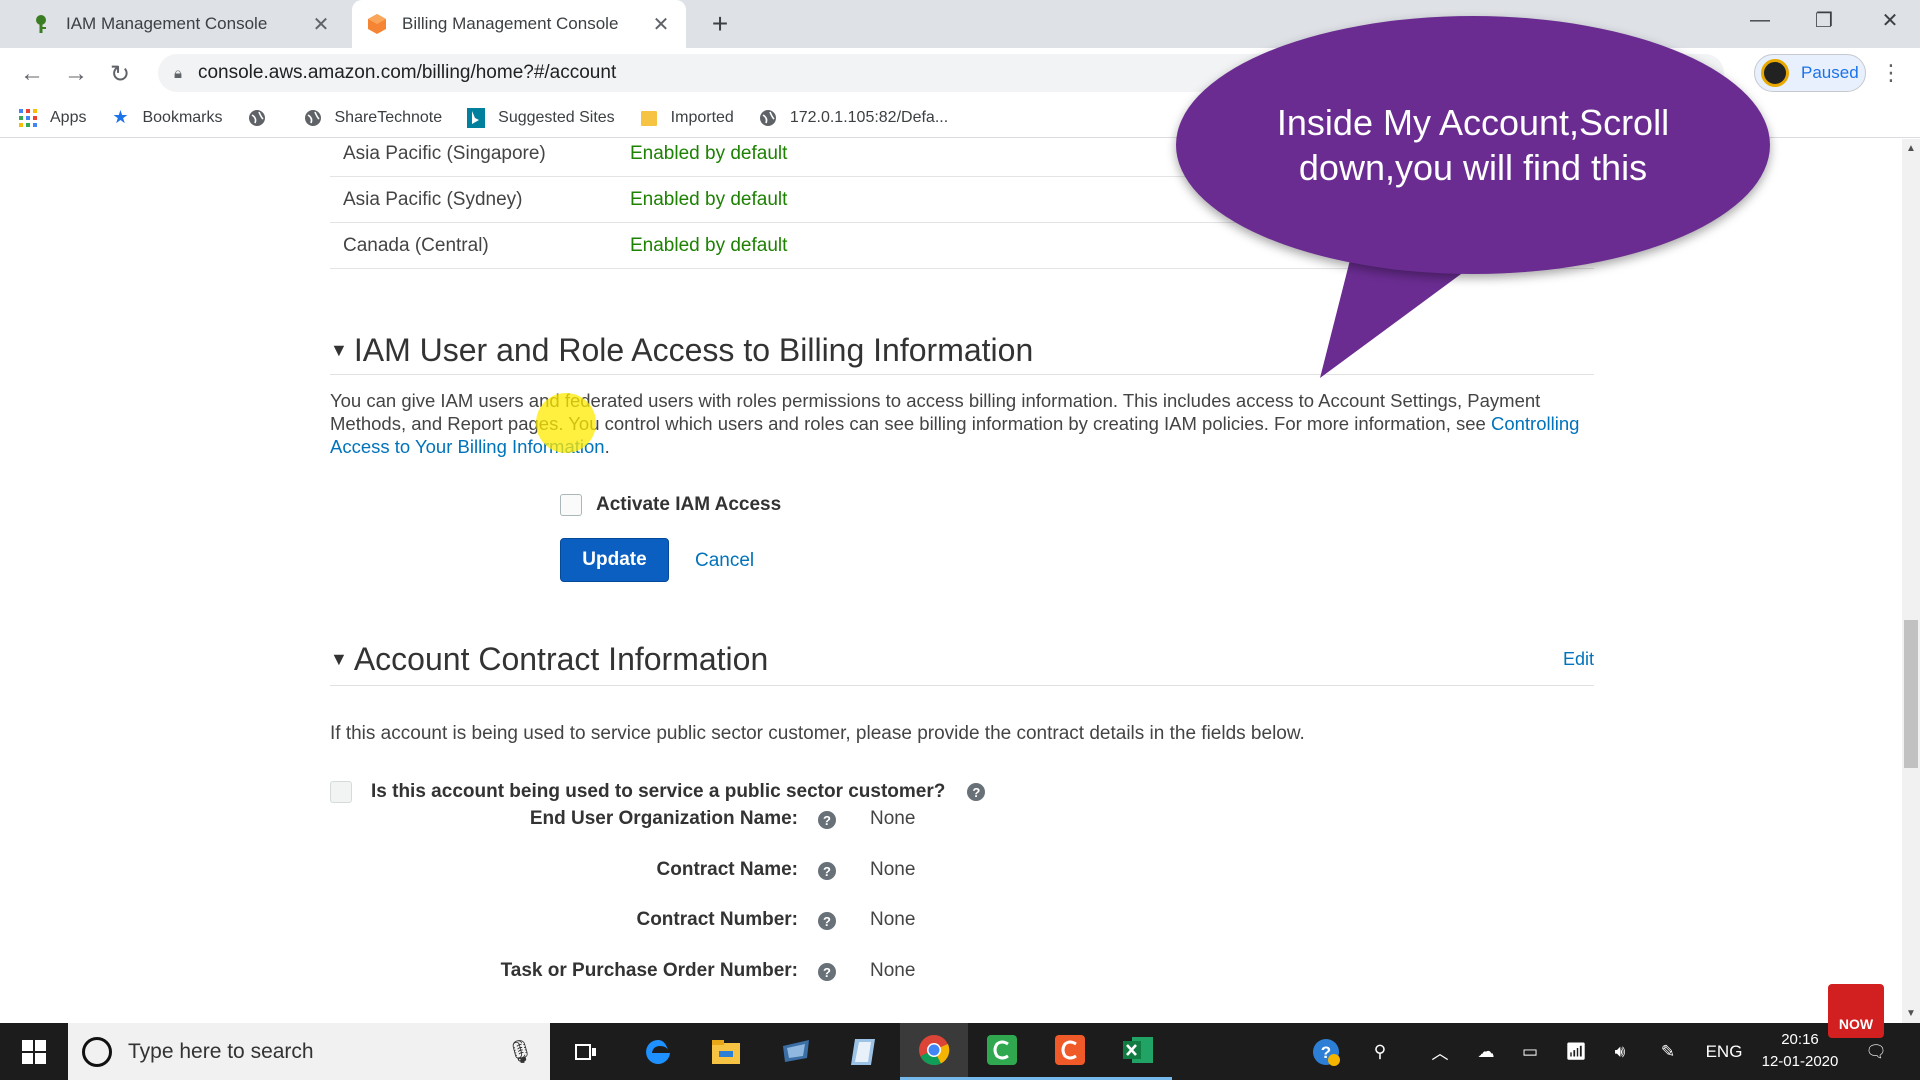  Describe the element at coordinates (34, 1051) in the screenshot. I see `windows-start-icon` at that location.